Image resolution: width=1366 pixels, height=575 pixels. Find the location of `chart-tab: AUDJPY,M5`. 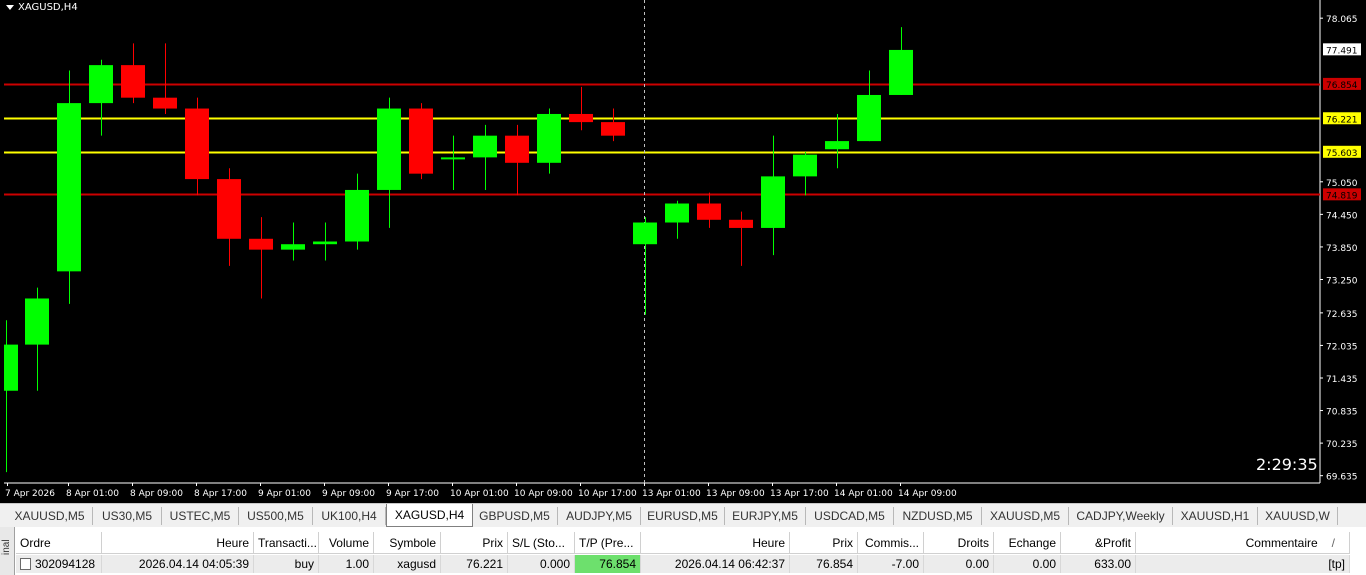

chart-tab: AUDJPY,M5 is located at coordinates (599, 516).